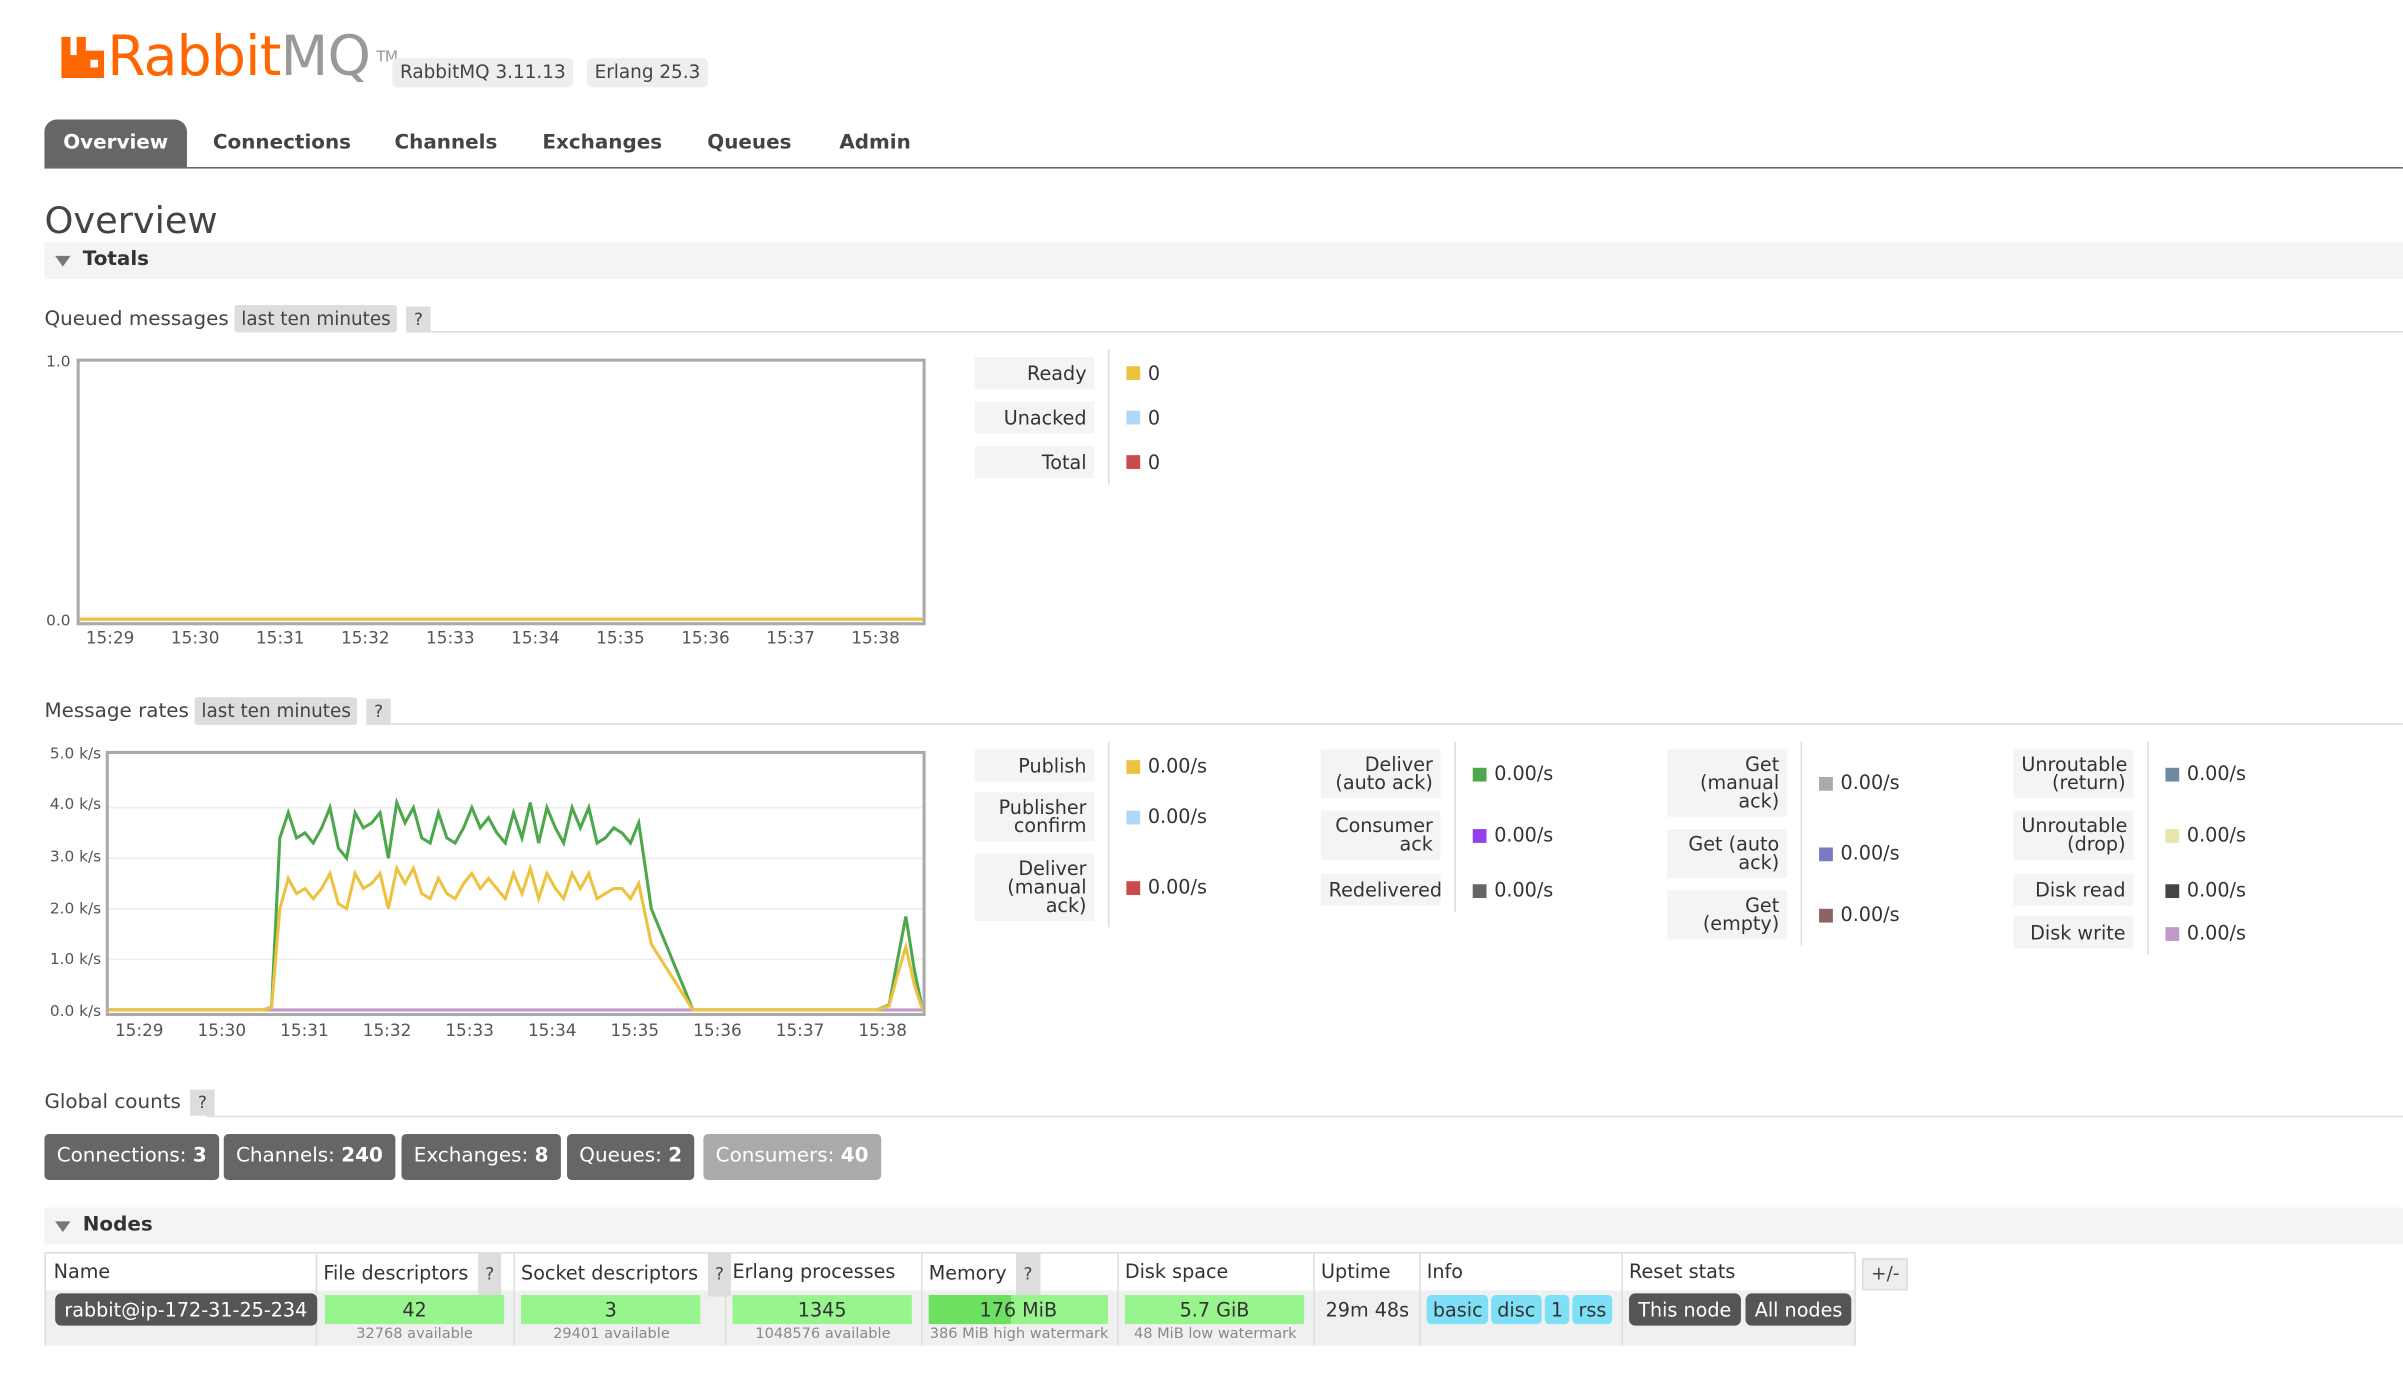 This screenshot has height=1385, width=2403. I want to click on queued-xtick: 15:35, so click(620, 638).